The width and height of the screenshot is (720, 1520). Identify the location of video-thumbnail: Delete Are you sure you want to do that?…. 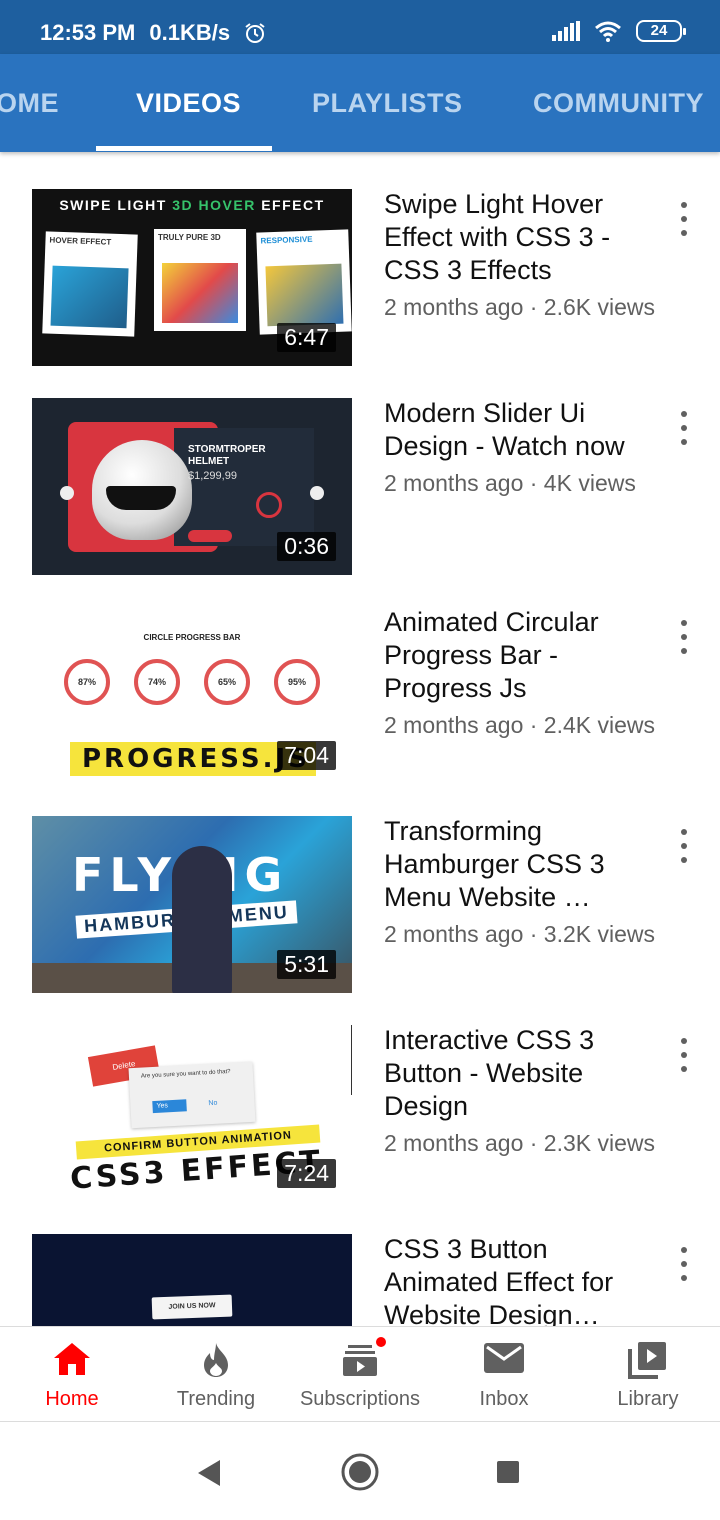
(192, 1113).